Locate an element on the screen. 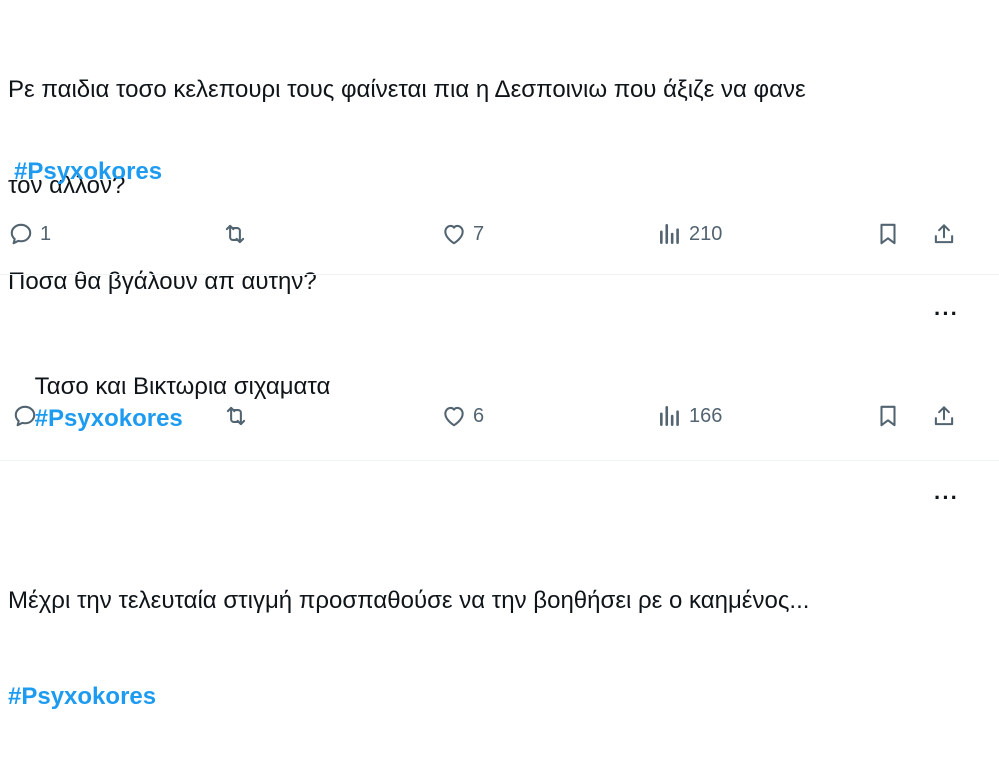  action-bar: 1 7 210 is located at coordinates (499, 234).